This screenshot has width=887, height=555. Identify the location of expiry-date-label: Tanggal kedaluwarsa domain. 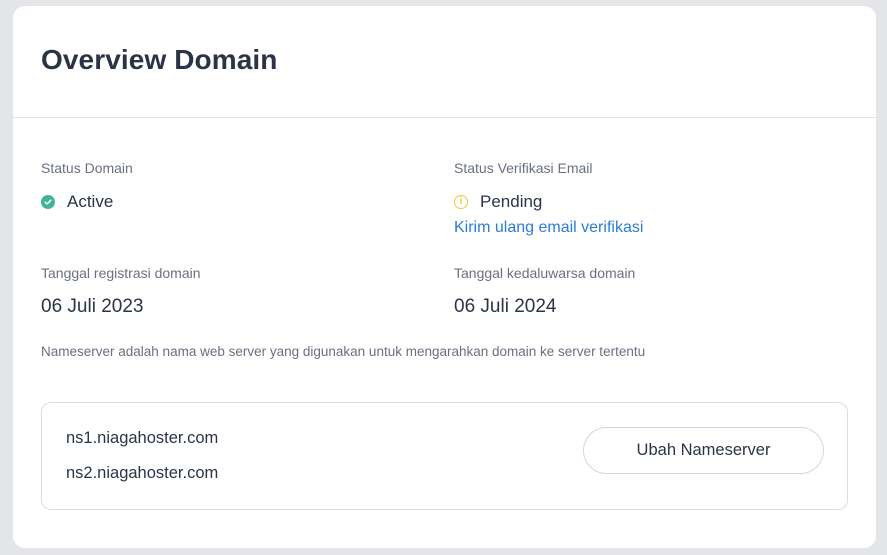
(545, 273).